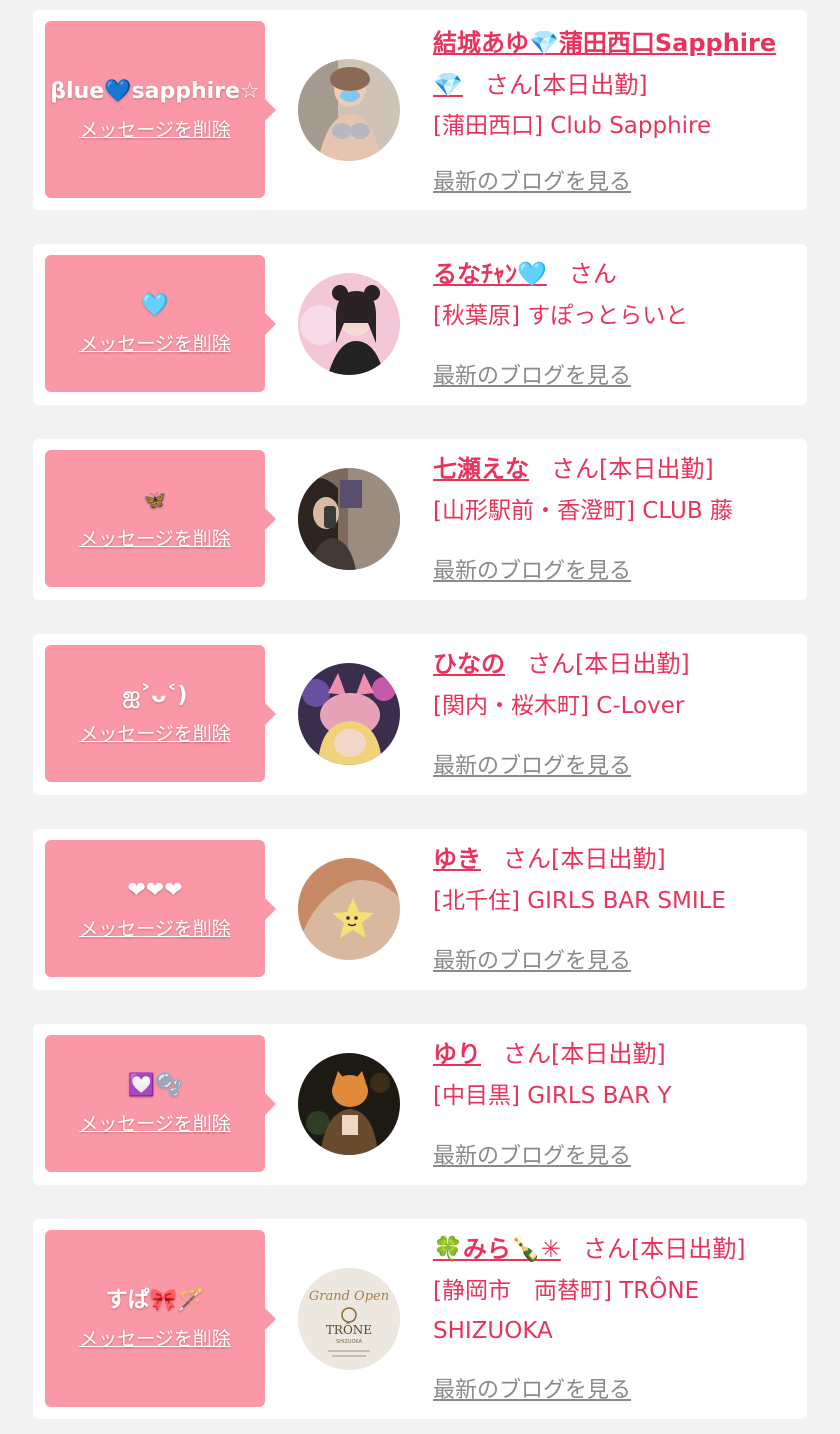 This screenshot has width=840, height=1434. What do you see at coordinates (160, 908) in the screenshot?
I see `message-bubble: ❤❤❤ メッセージを削除` at bounding box center [160, 908].